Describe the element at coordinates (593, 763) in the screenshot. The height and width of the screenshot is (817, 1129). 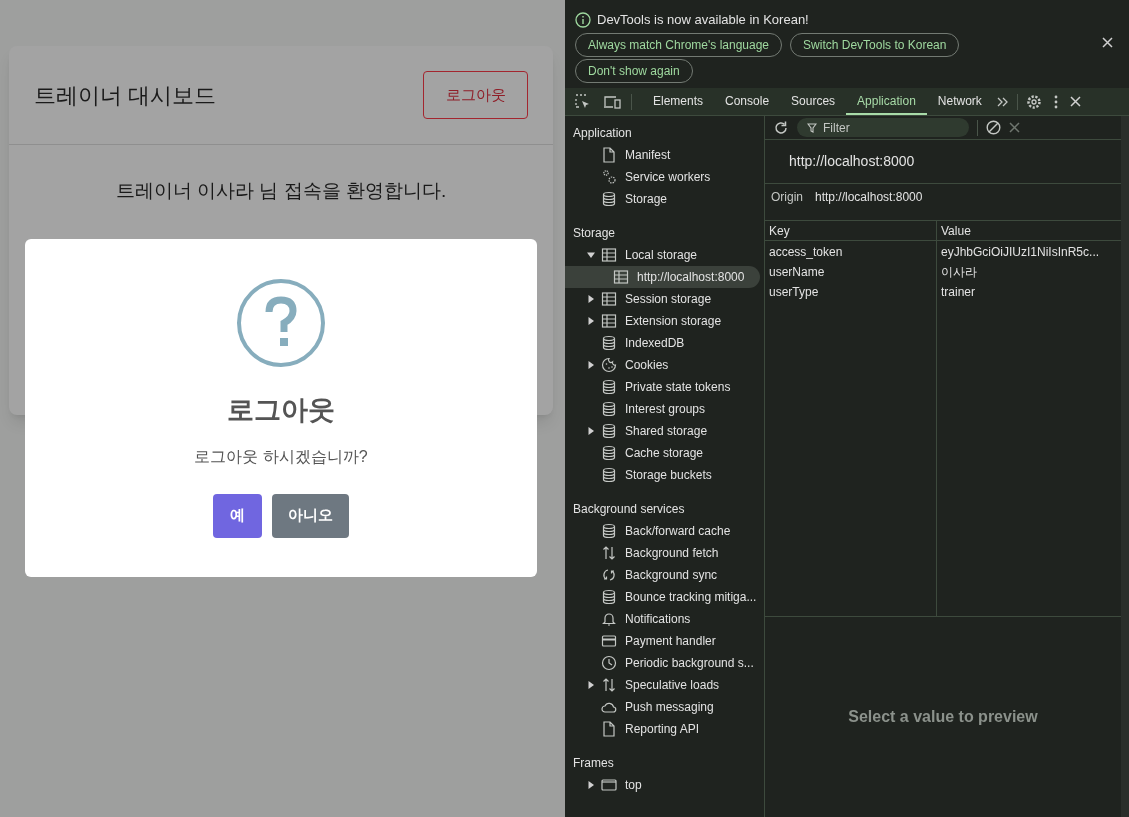
I see `sidebar-heading: Frames` at that location.